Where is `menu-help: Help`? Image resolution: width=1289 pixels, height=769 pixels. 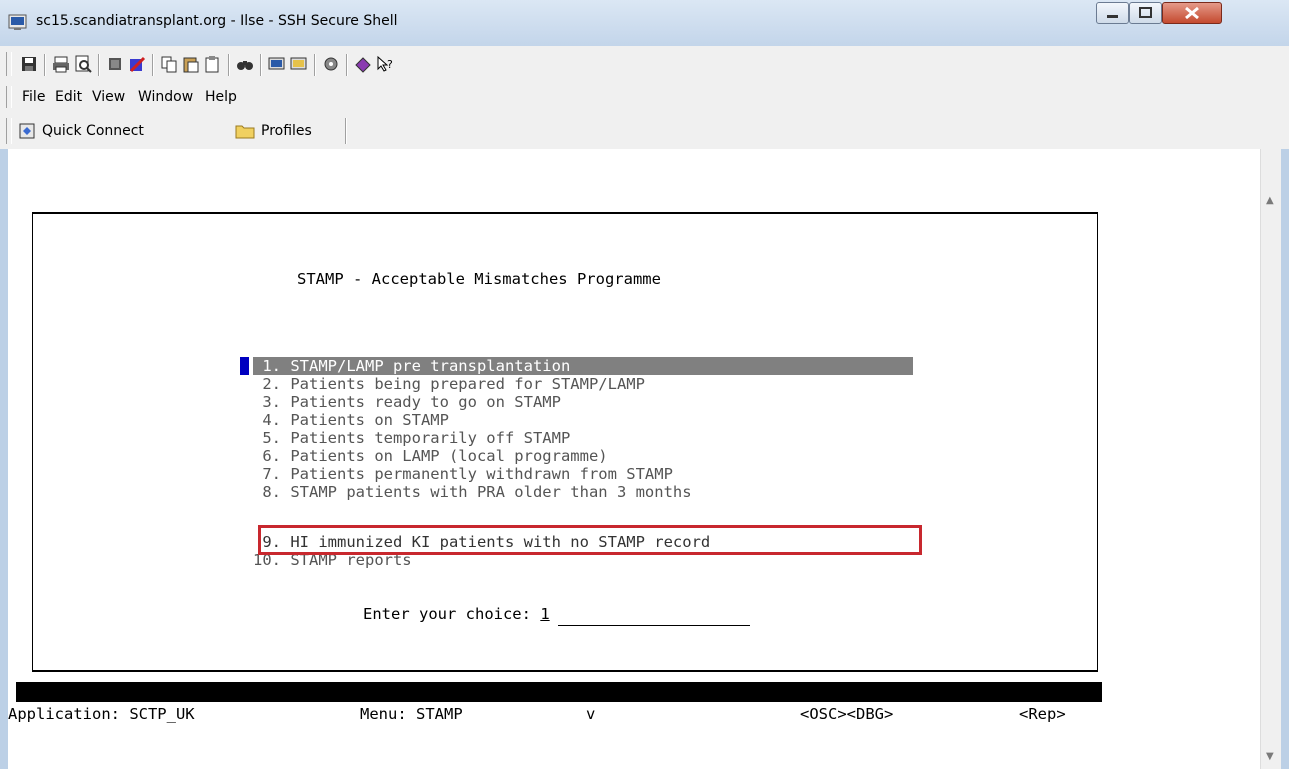 menu-help: Help is located at coordinates (221, 97).